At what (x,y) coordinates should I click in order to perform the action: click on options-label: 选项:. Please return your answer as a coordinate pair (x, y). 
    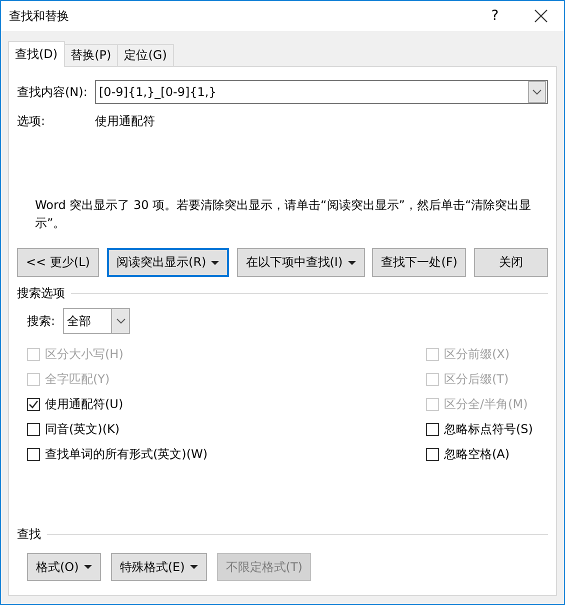
    Looking at the image, I should click on (31, 121).